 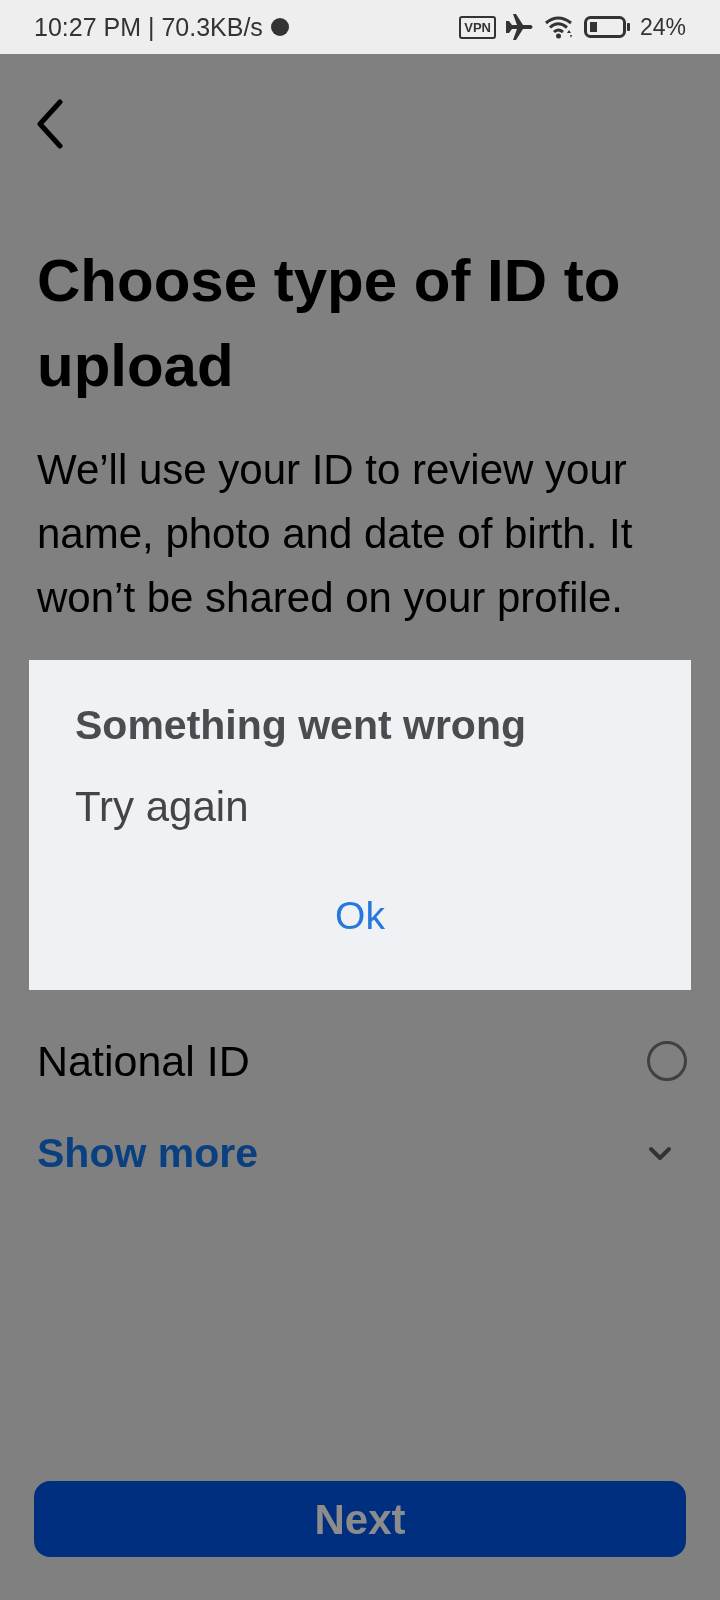 I want to click on radio-button, so click(x=667, y=1061).